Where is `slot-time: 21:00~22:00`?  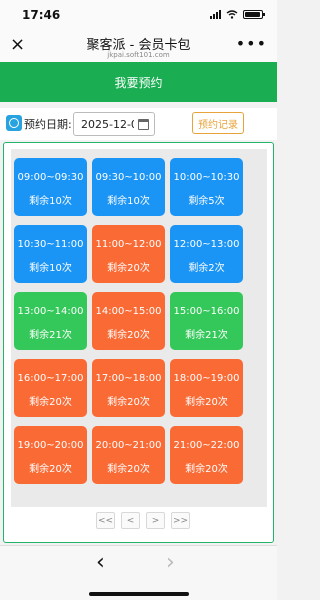 slot-time: 21:00~22:00 is located at coordinates (206, 445).